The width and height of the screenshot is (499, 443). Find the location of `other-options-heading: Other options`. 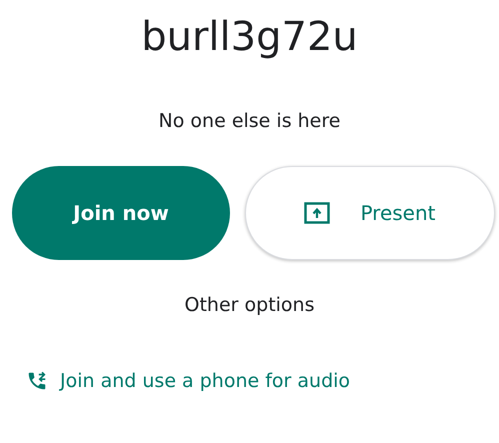

other-options-heading: Other options is located at coordinates (249, 305).